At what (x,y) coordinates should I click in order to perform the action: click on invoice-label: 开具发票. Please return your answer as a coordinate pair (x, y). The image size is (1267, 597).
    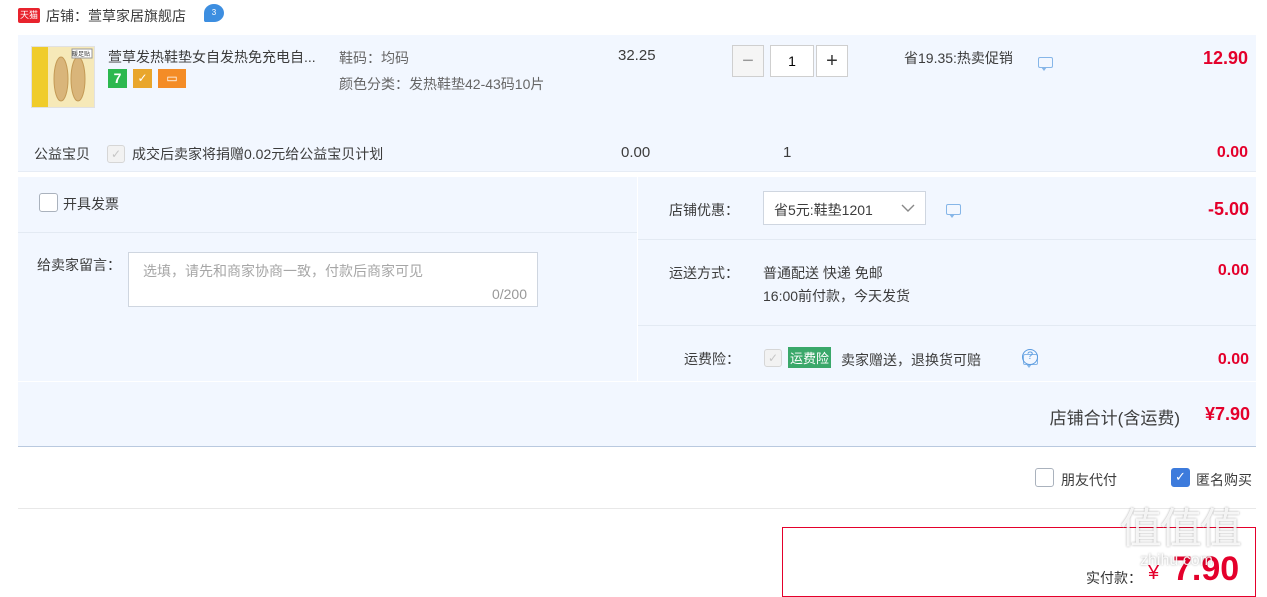
    Looking at the image, I should click on (91, 204).